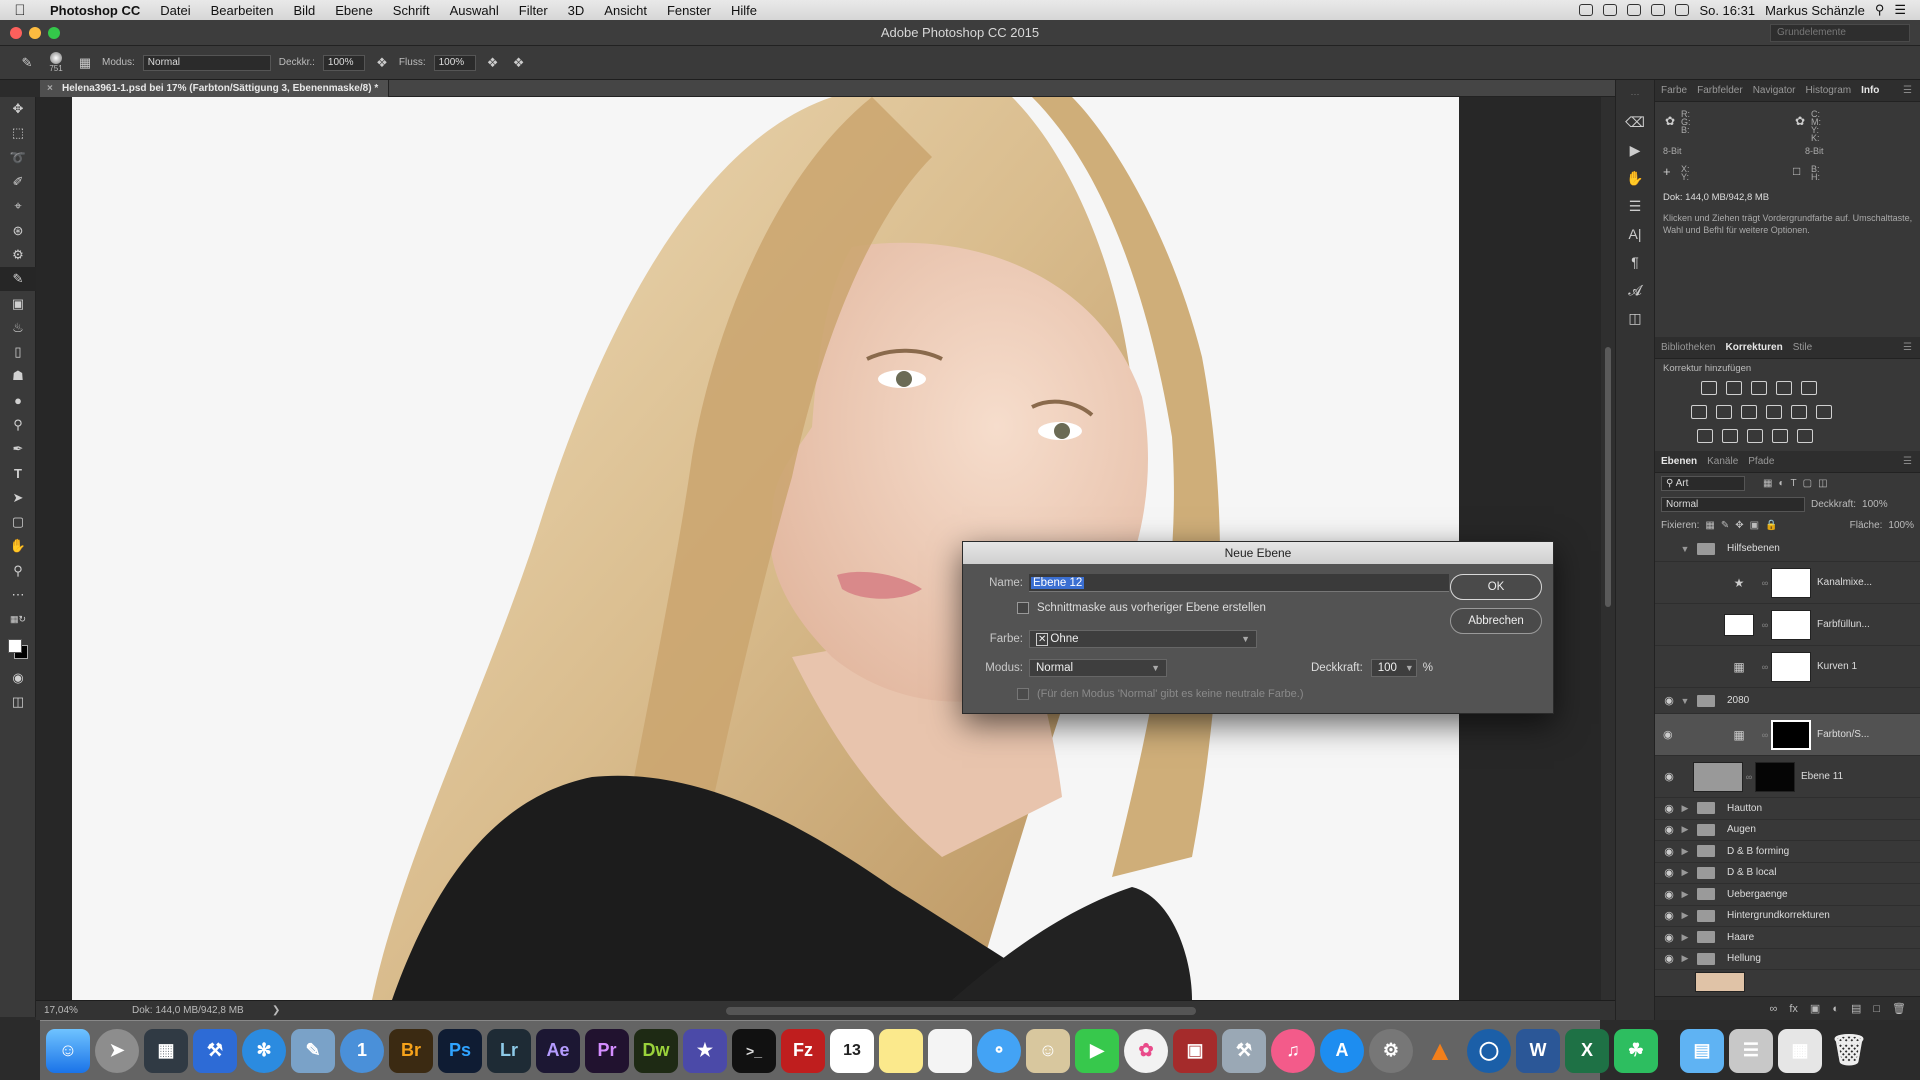  Describe the element at coordinates (18, 230) in the screenshot. I see `eyedropper-tool-icon: ⊛` at that location.